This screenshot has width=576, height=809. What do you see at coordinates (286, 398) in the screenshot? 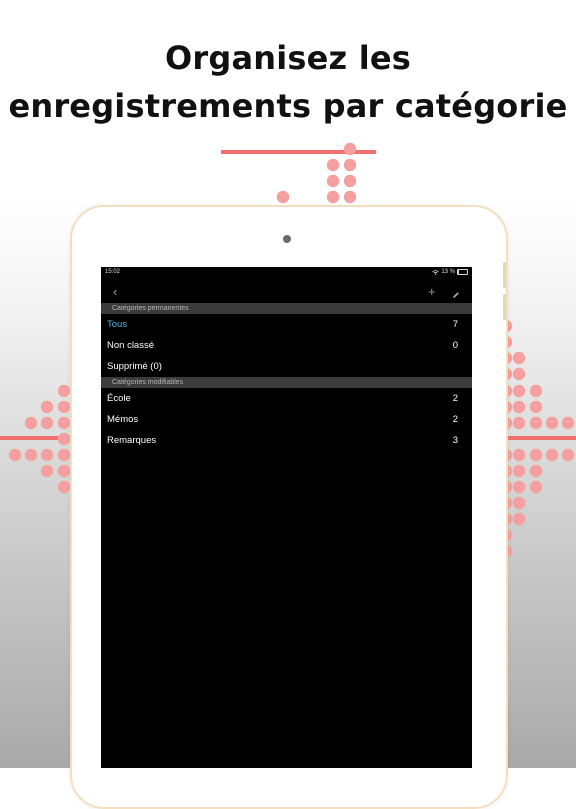
I see `category-row-ecole: École 2` at bounding box center [286, 398].